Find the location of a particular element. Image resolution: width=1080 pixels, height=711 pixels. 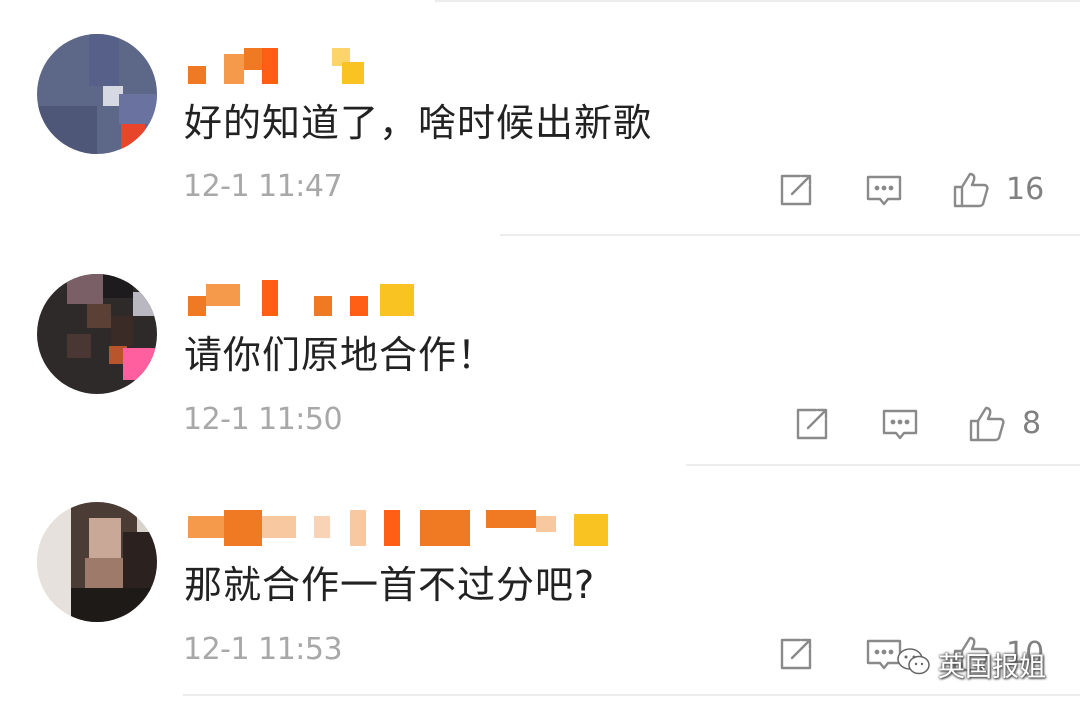

like-count: 8 is located at coordinates (1032, 423).